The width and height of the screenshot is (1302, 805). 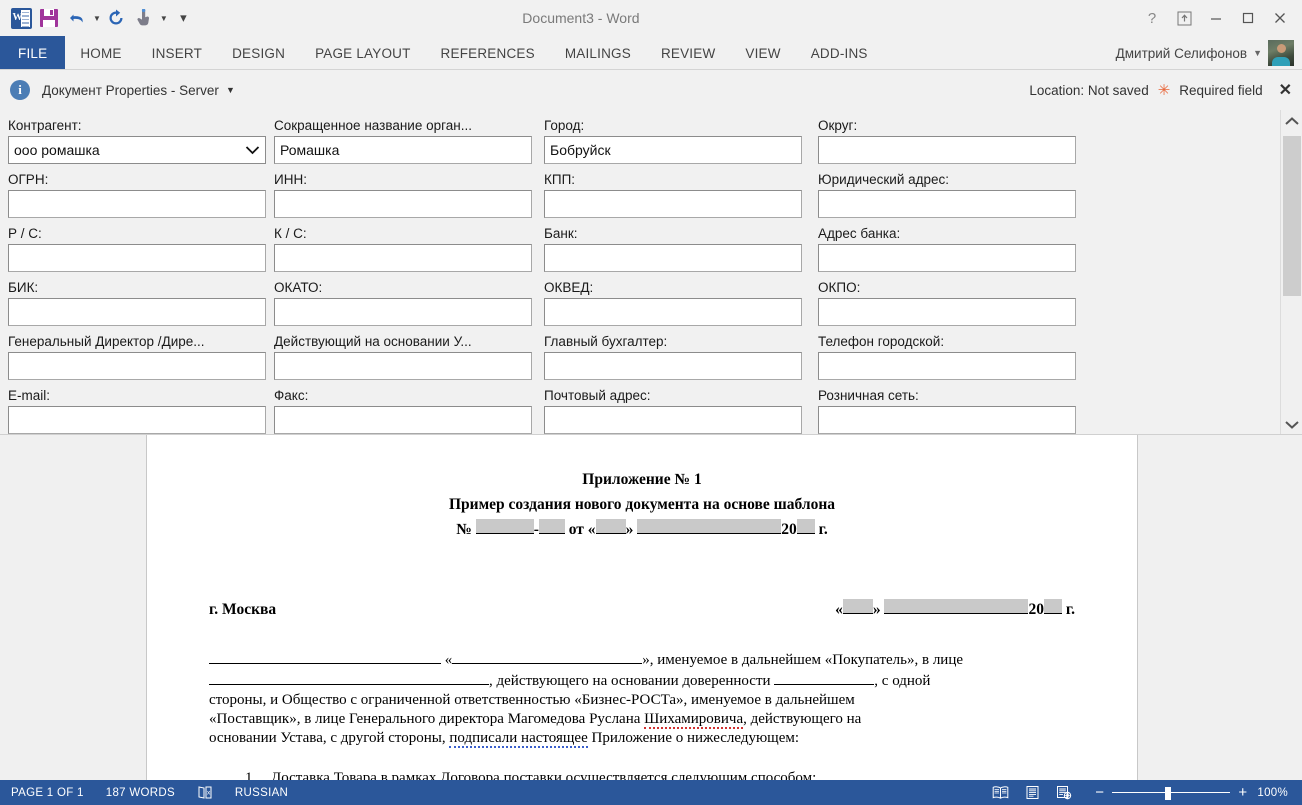 I want to click on tab-page-layout: PAGE LAYOUT, so click(x=362, y=53).